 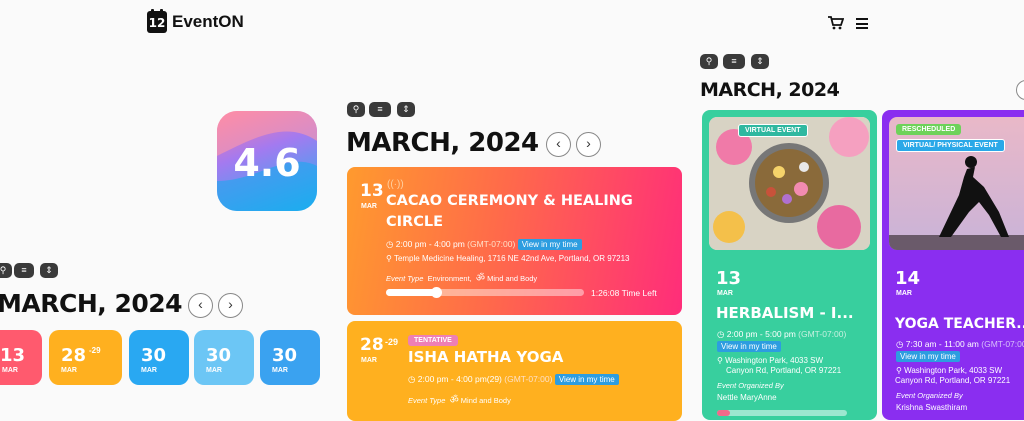 What do you see at coordinates (950, 145) in the screenshot?
I see `event-mode-badge: VIRTUAL/ PHYSICAL EVENT` at bounding box center [950, 145].